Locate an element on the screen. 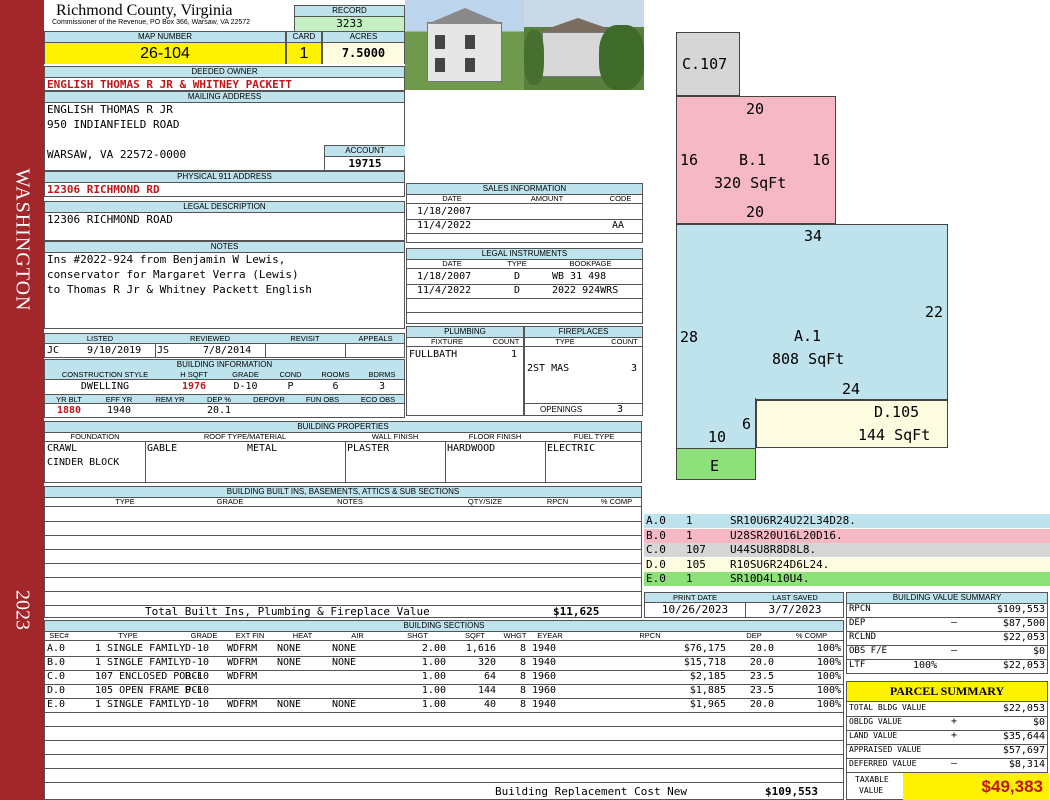  sketch-area-d: 144 SqFt is located at coordinates (894, 435).